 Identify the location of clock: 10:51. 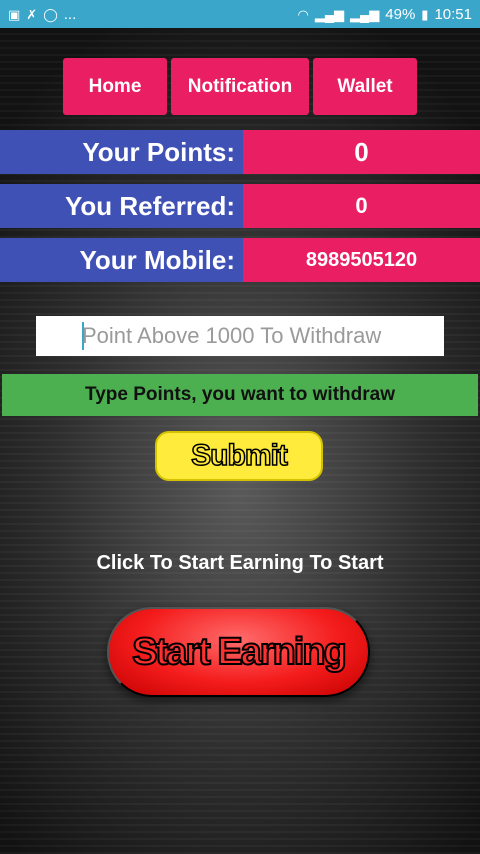
(453, 14).